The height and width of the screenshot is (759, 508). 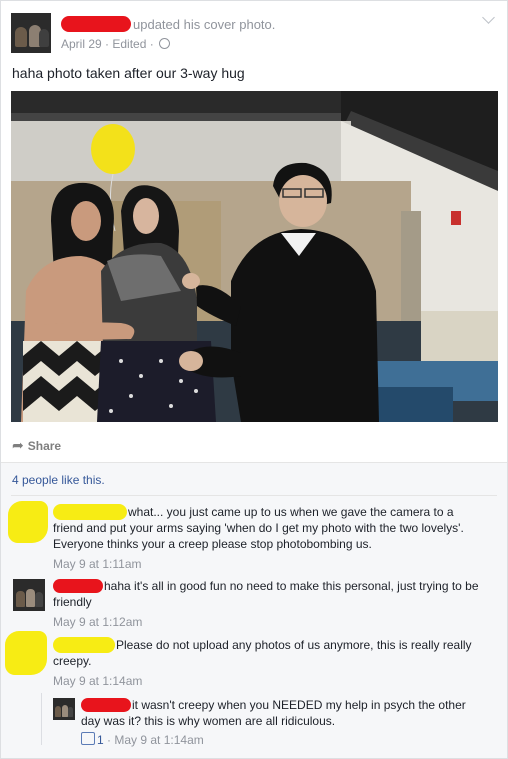 What do you see at coordinates (97, 681) in the screenshot?
I see `comment-time: May 9 at 1:14am` at bounding box center [97, 681].